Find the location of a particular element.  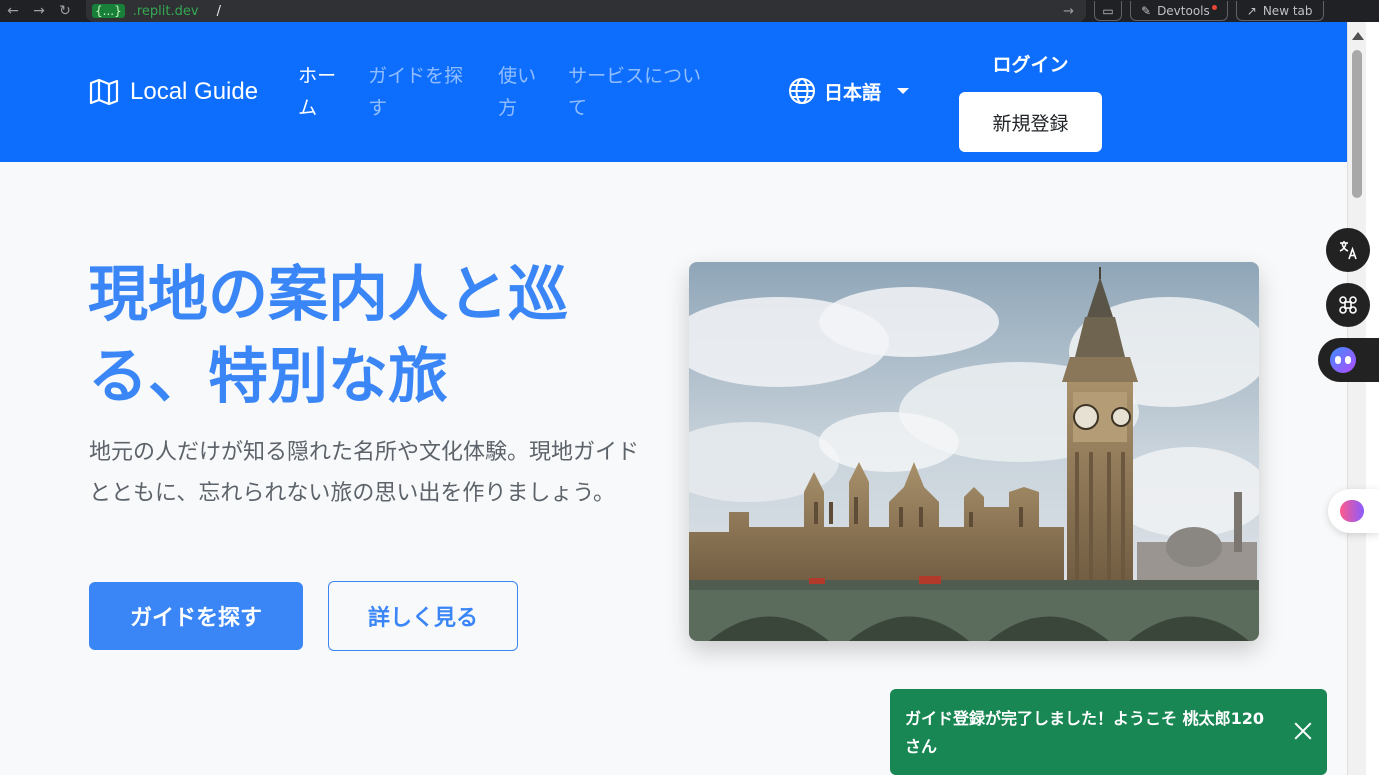

brand: Local Guide is located at coordinates (173, 92).